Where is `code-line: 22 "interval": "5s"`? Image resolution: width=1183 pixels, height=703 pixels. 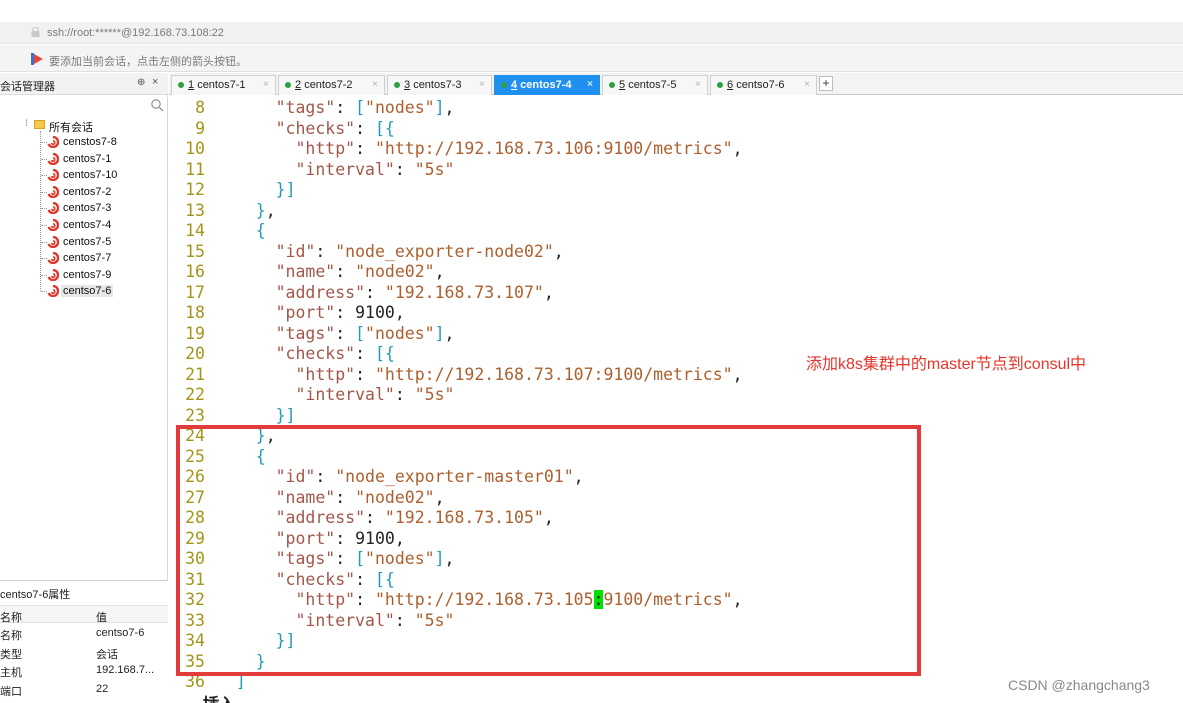 code-line: 22 "interval": "5s" is located at coordinates (676, 395).